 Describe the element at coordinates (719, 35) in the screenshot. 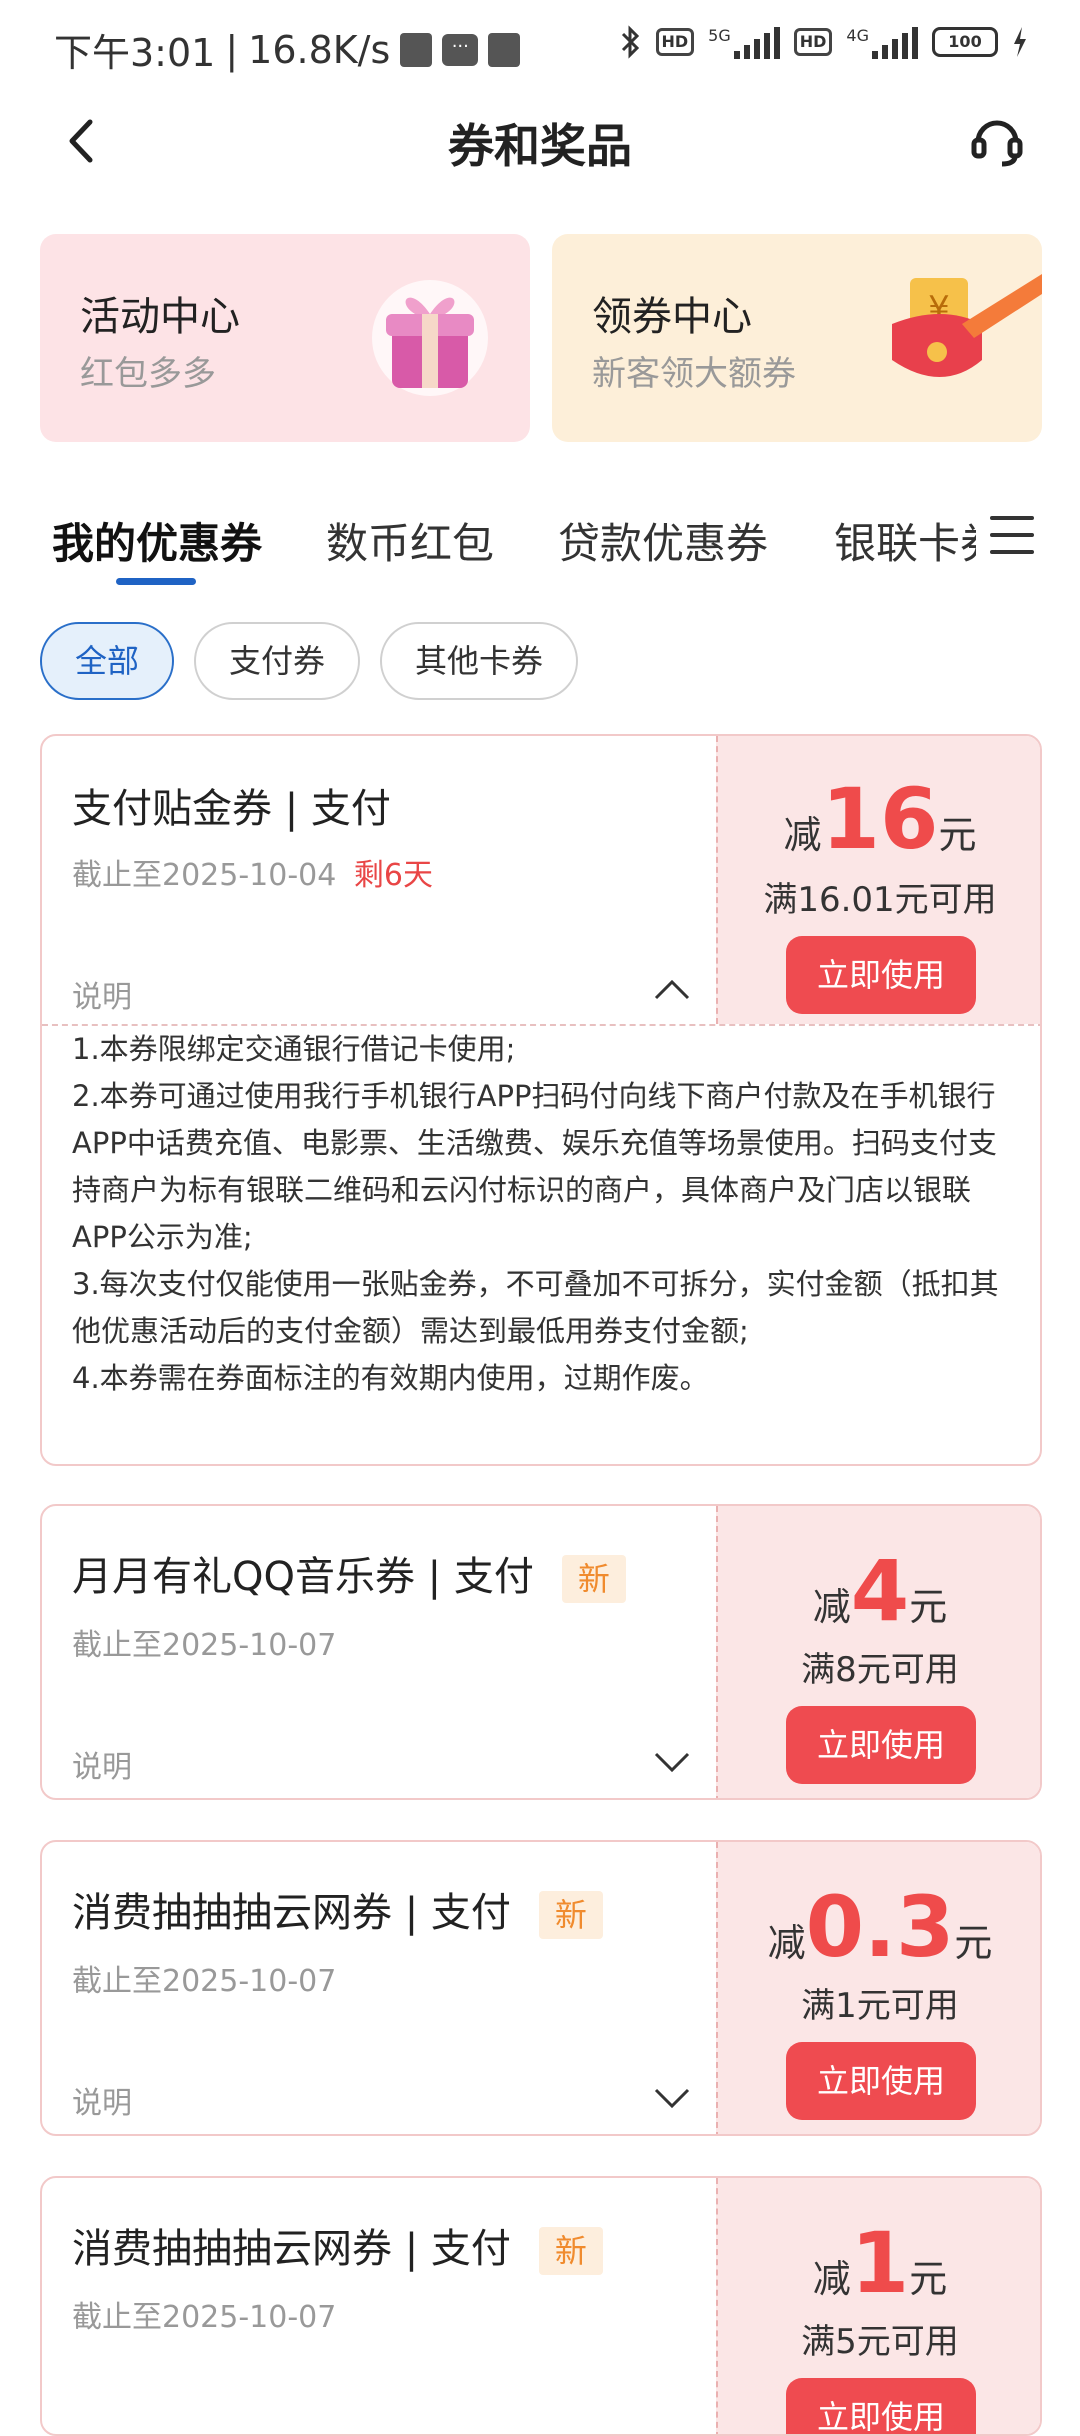

I see `network-type-label: 5G` at that location.